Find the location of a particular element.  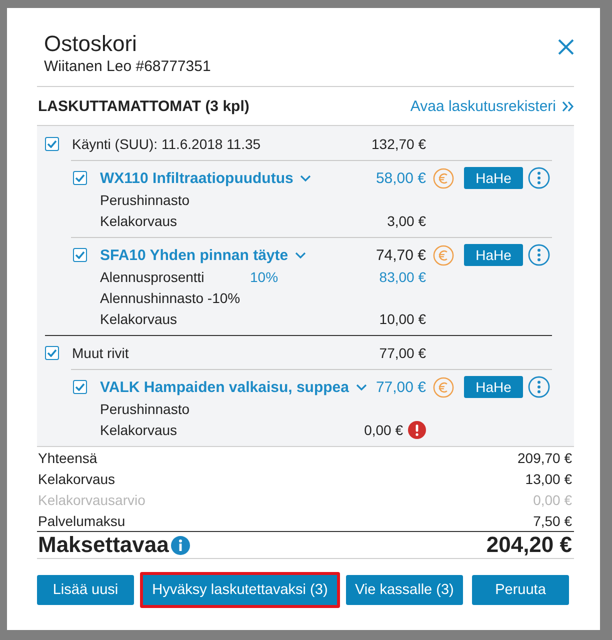

section-title: LASKUTTAMATTOMAT (3 kpl) is located at coordinates (144, 106).